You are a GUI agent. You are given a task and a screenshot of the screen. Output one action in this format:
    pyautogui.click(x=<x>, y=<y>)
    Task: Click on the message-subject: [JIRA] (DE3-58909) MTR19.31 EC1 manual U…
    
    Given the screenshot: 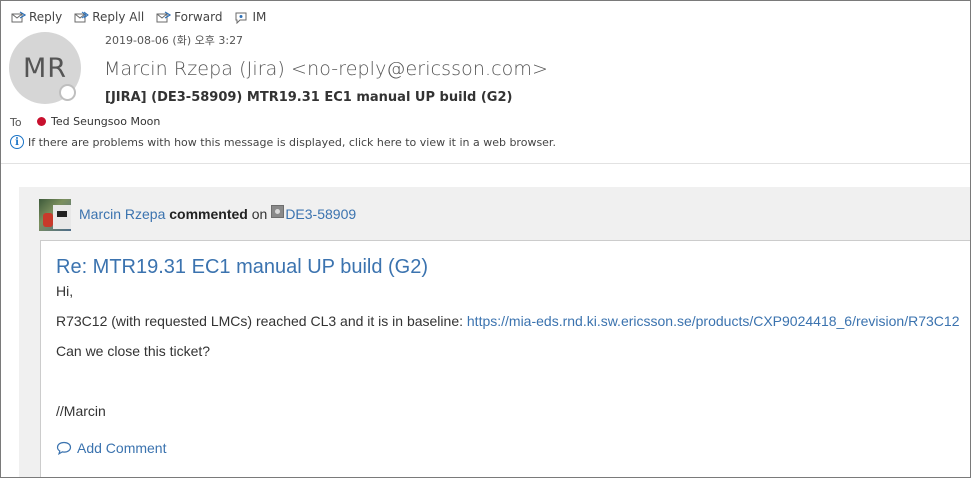 What is the action you would take?
    pyautogui.click(x=309, y=97)
    